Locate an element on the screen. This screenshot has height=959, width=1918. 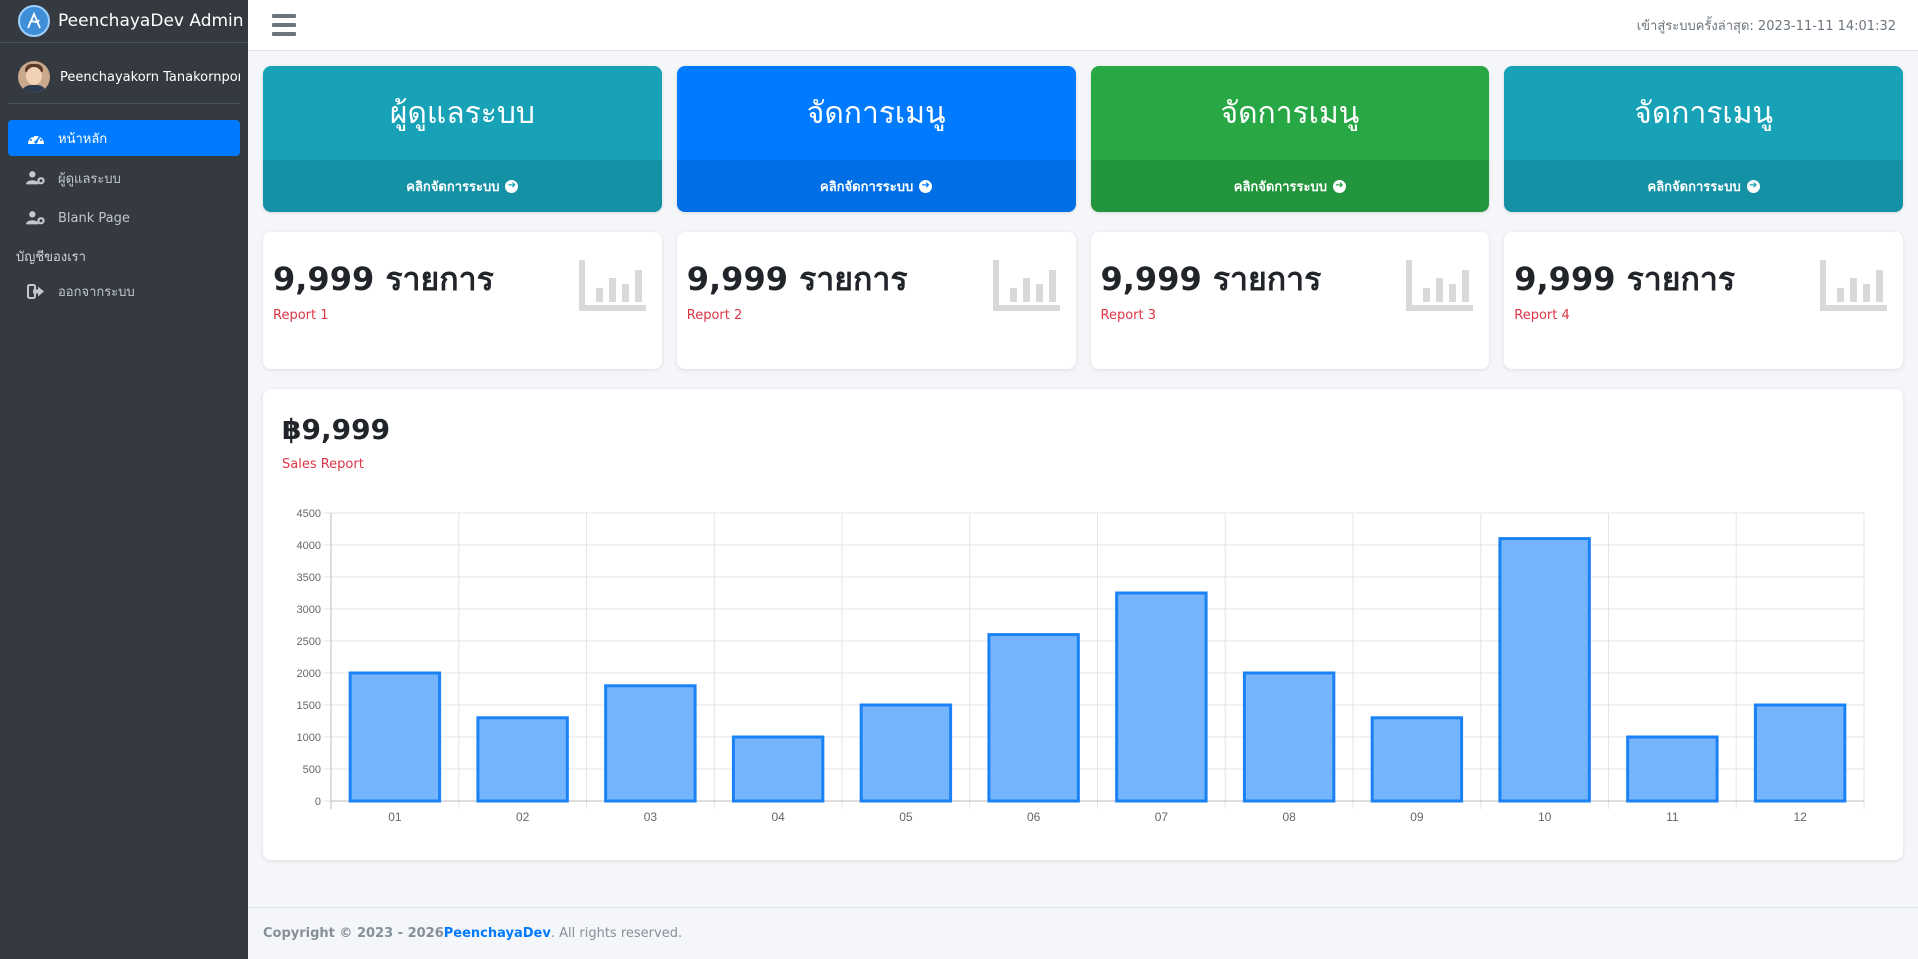
menu-card-title: ผู้ดูแลระบบ is located at coordinates (462, 113).